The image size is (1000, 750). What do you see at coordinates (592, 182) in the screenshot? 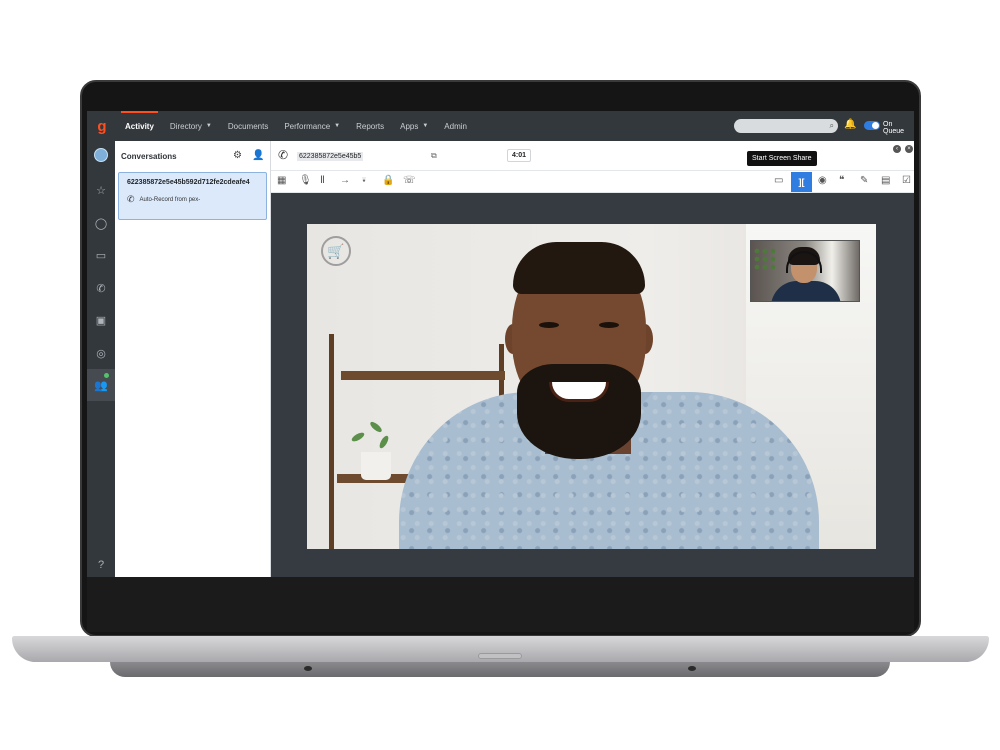
I see `call-toolbar: ▦ 🎙 Ⅱ → ⍣ 🔒 ☏ ▭ ][ ◉ ❝ ✎ ▤ ☑` at bounding box center [592, 182].